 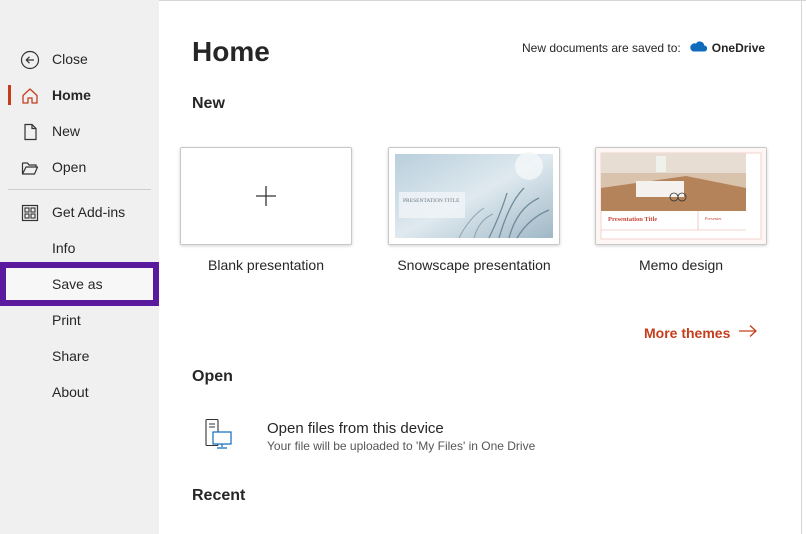 What do you see at coordinates (70, 59) in the screenshot?
I see `sidebar-item-label: Close` at bounding box center [70, 59].